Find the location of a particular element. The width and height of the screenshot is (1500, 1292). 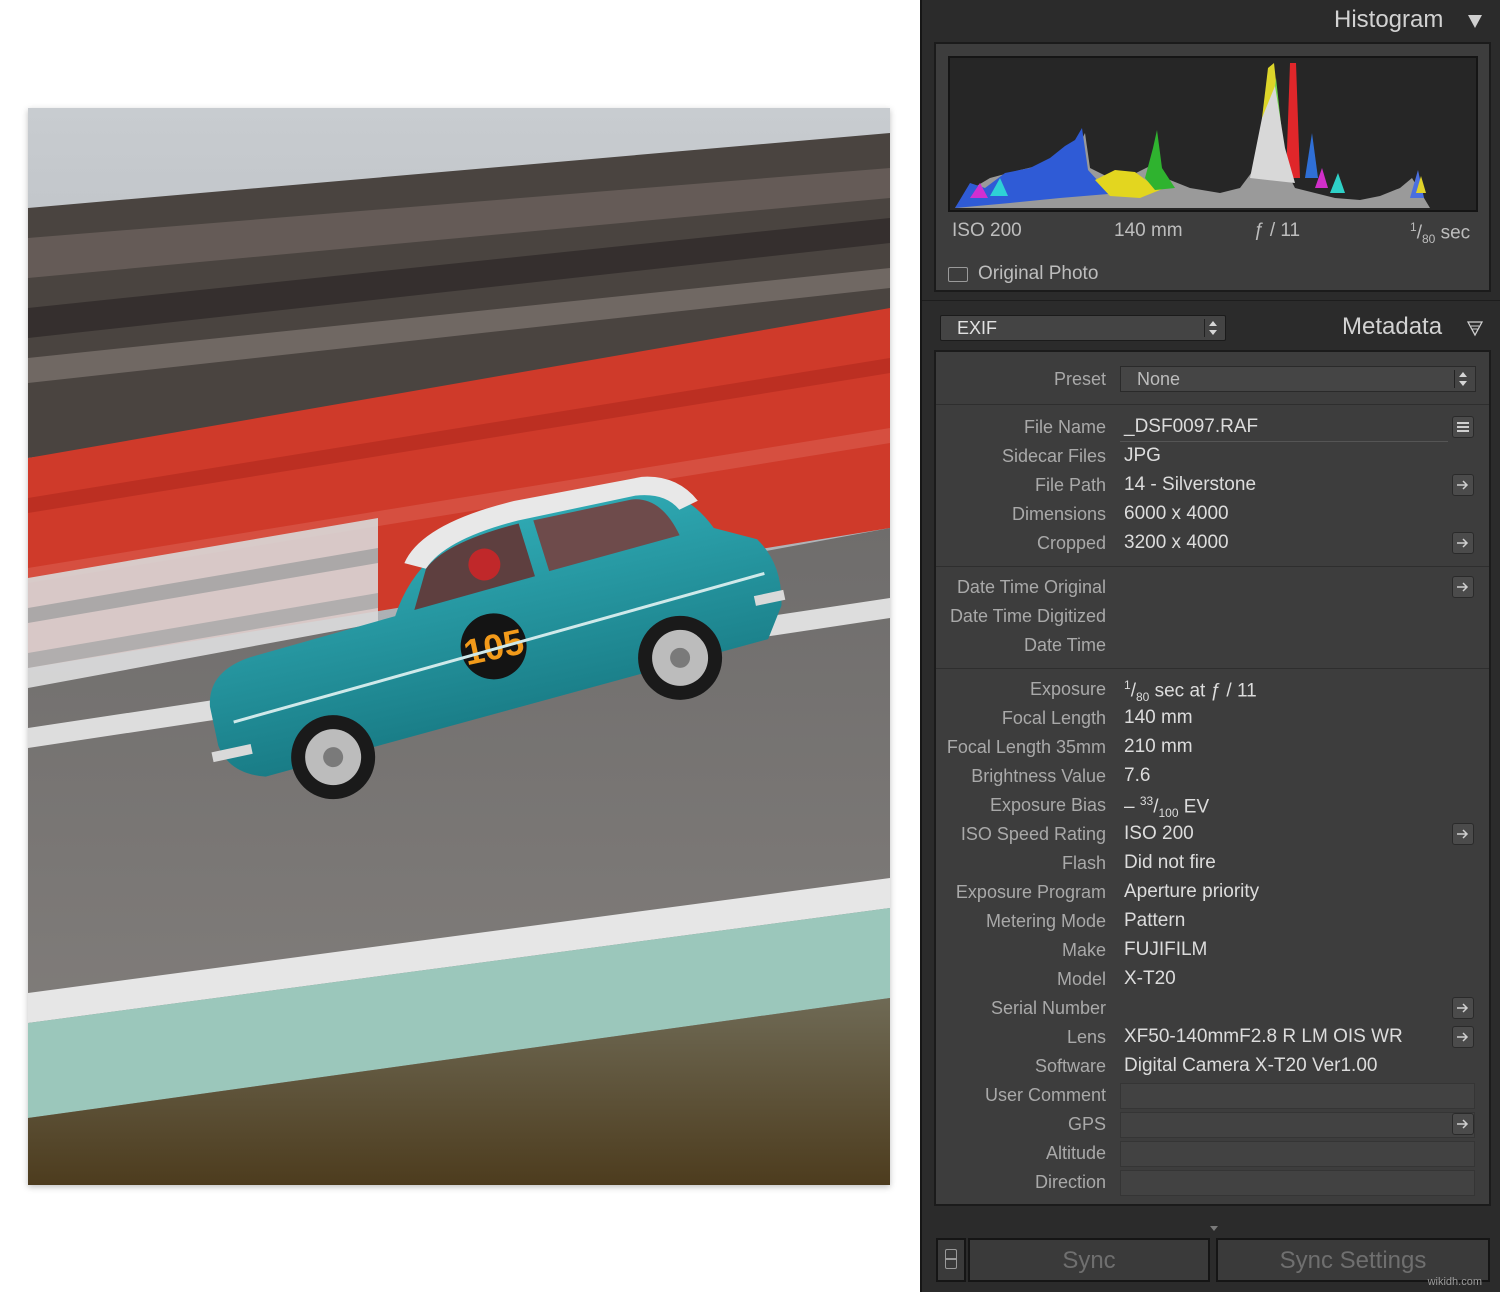

altitude-field is located at coordinates (1297, 1154).